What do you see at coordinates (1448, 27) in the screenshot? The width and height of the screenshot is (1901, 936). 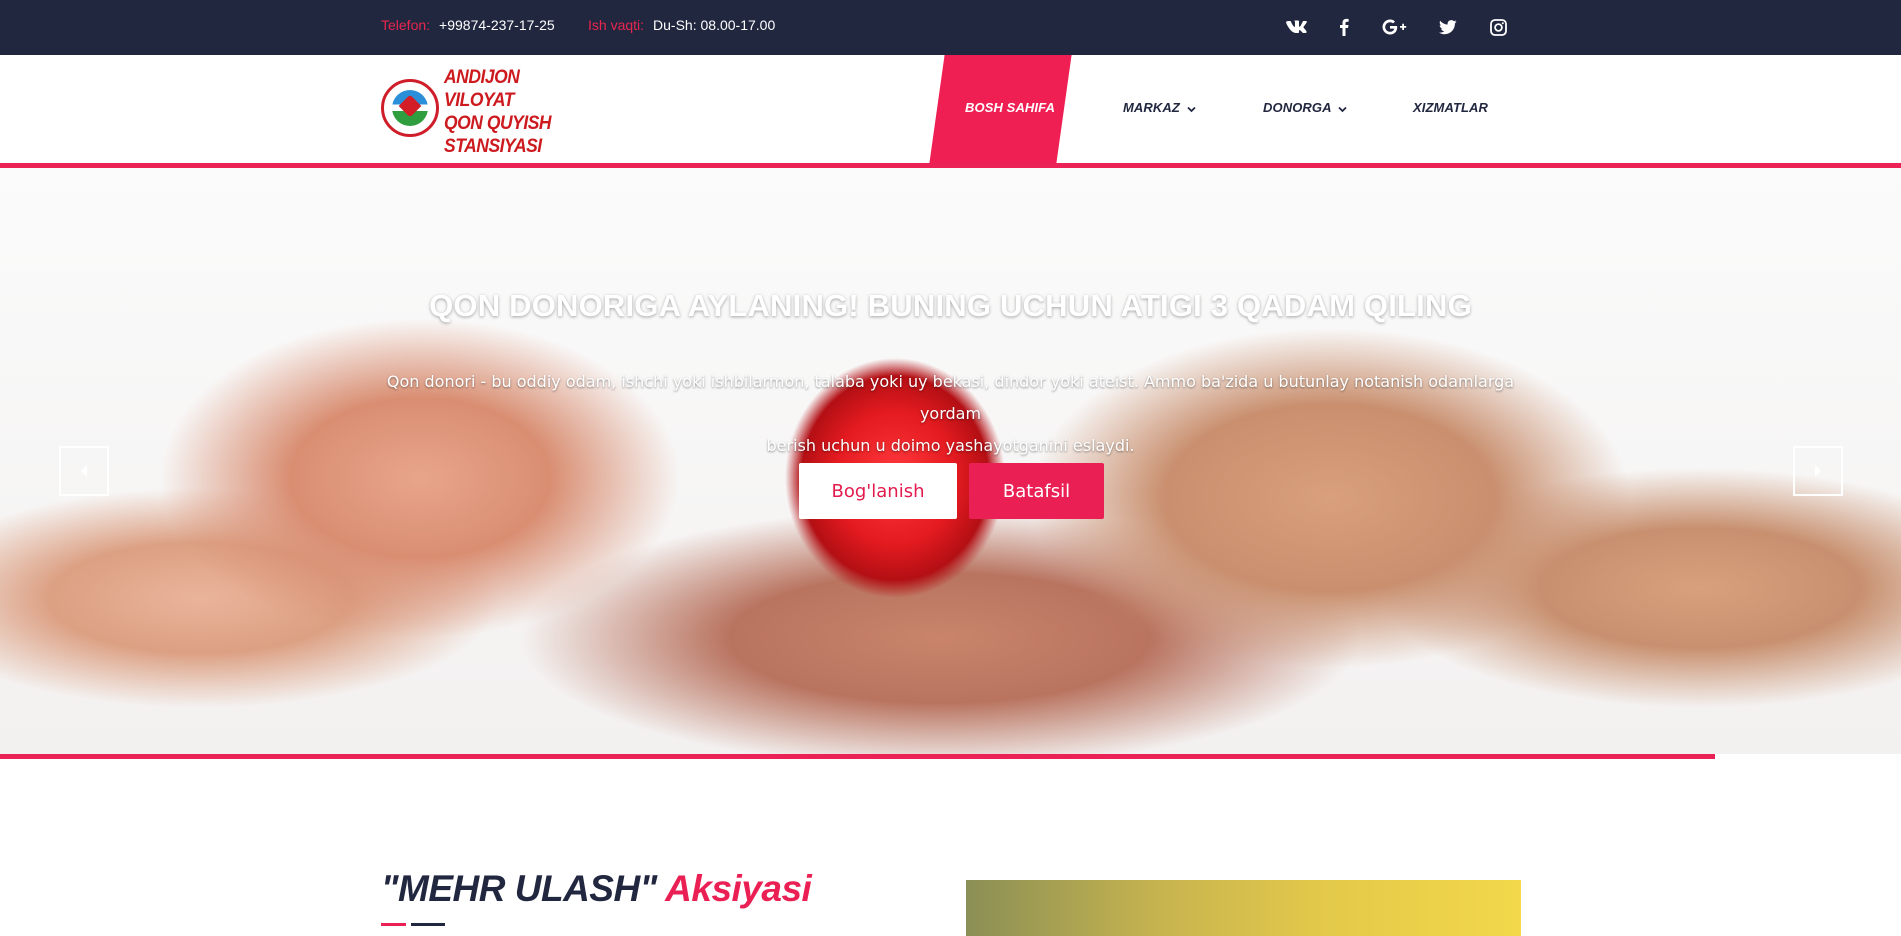 I see `twitter-icon` at bounding box center [1448, 27].